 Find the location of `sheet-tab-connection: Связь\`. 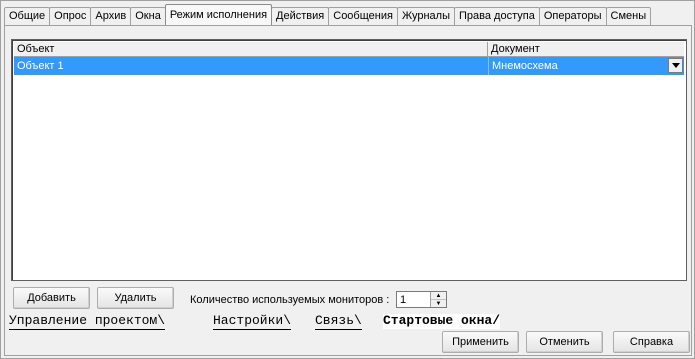

sheet-tab-connection: Связь\ is located at coordinates (338, 322).